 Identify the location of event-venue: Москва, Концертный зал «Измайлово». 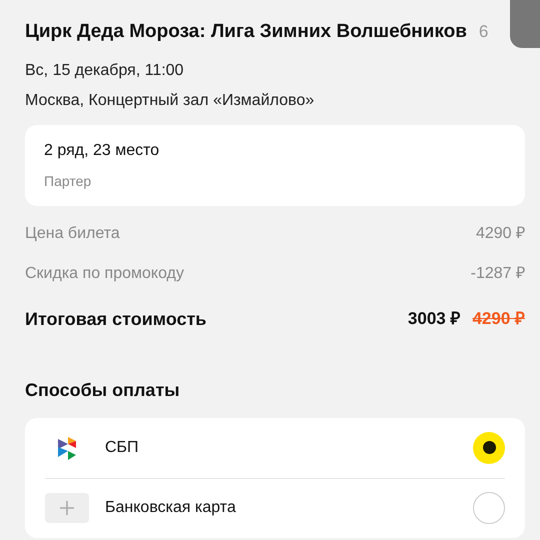
(170, 100).